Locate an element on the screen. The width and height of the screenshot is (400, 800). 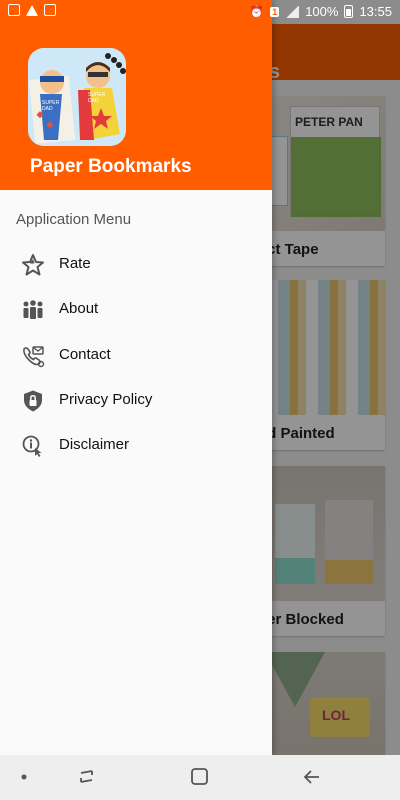
back-button is located at coordinates (312, 777).